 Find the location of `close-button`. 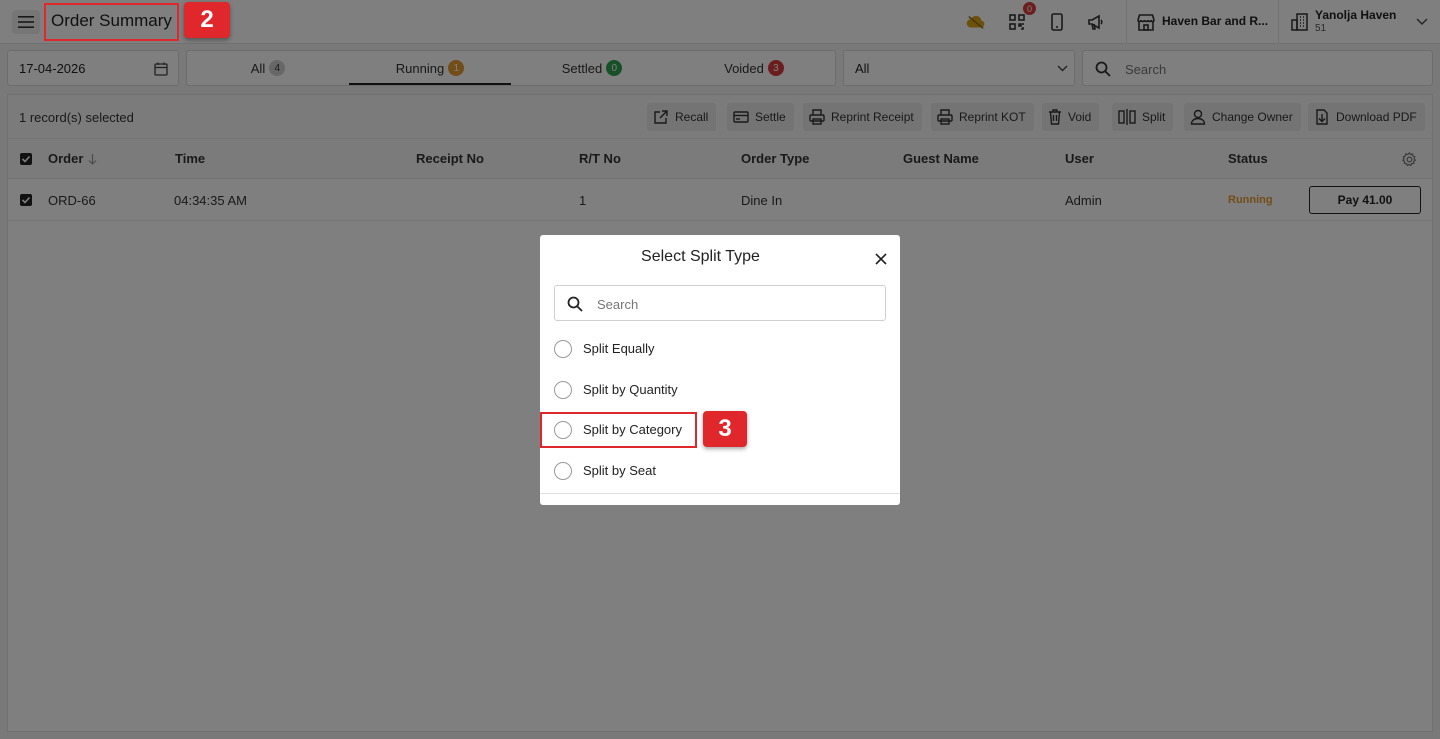

close-button is located at coordinates (881, 259).